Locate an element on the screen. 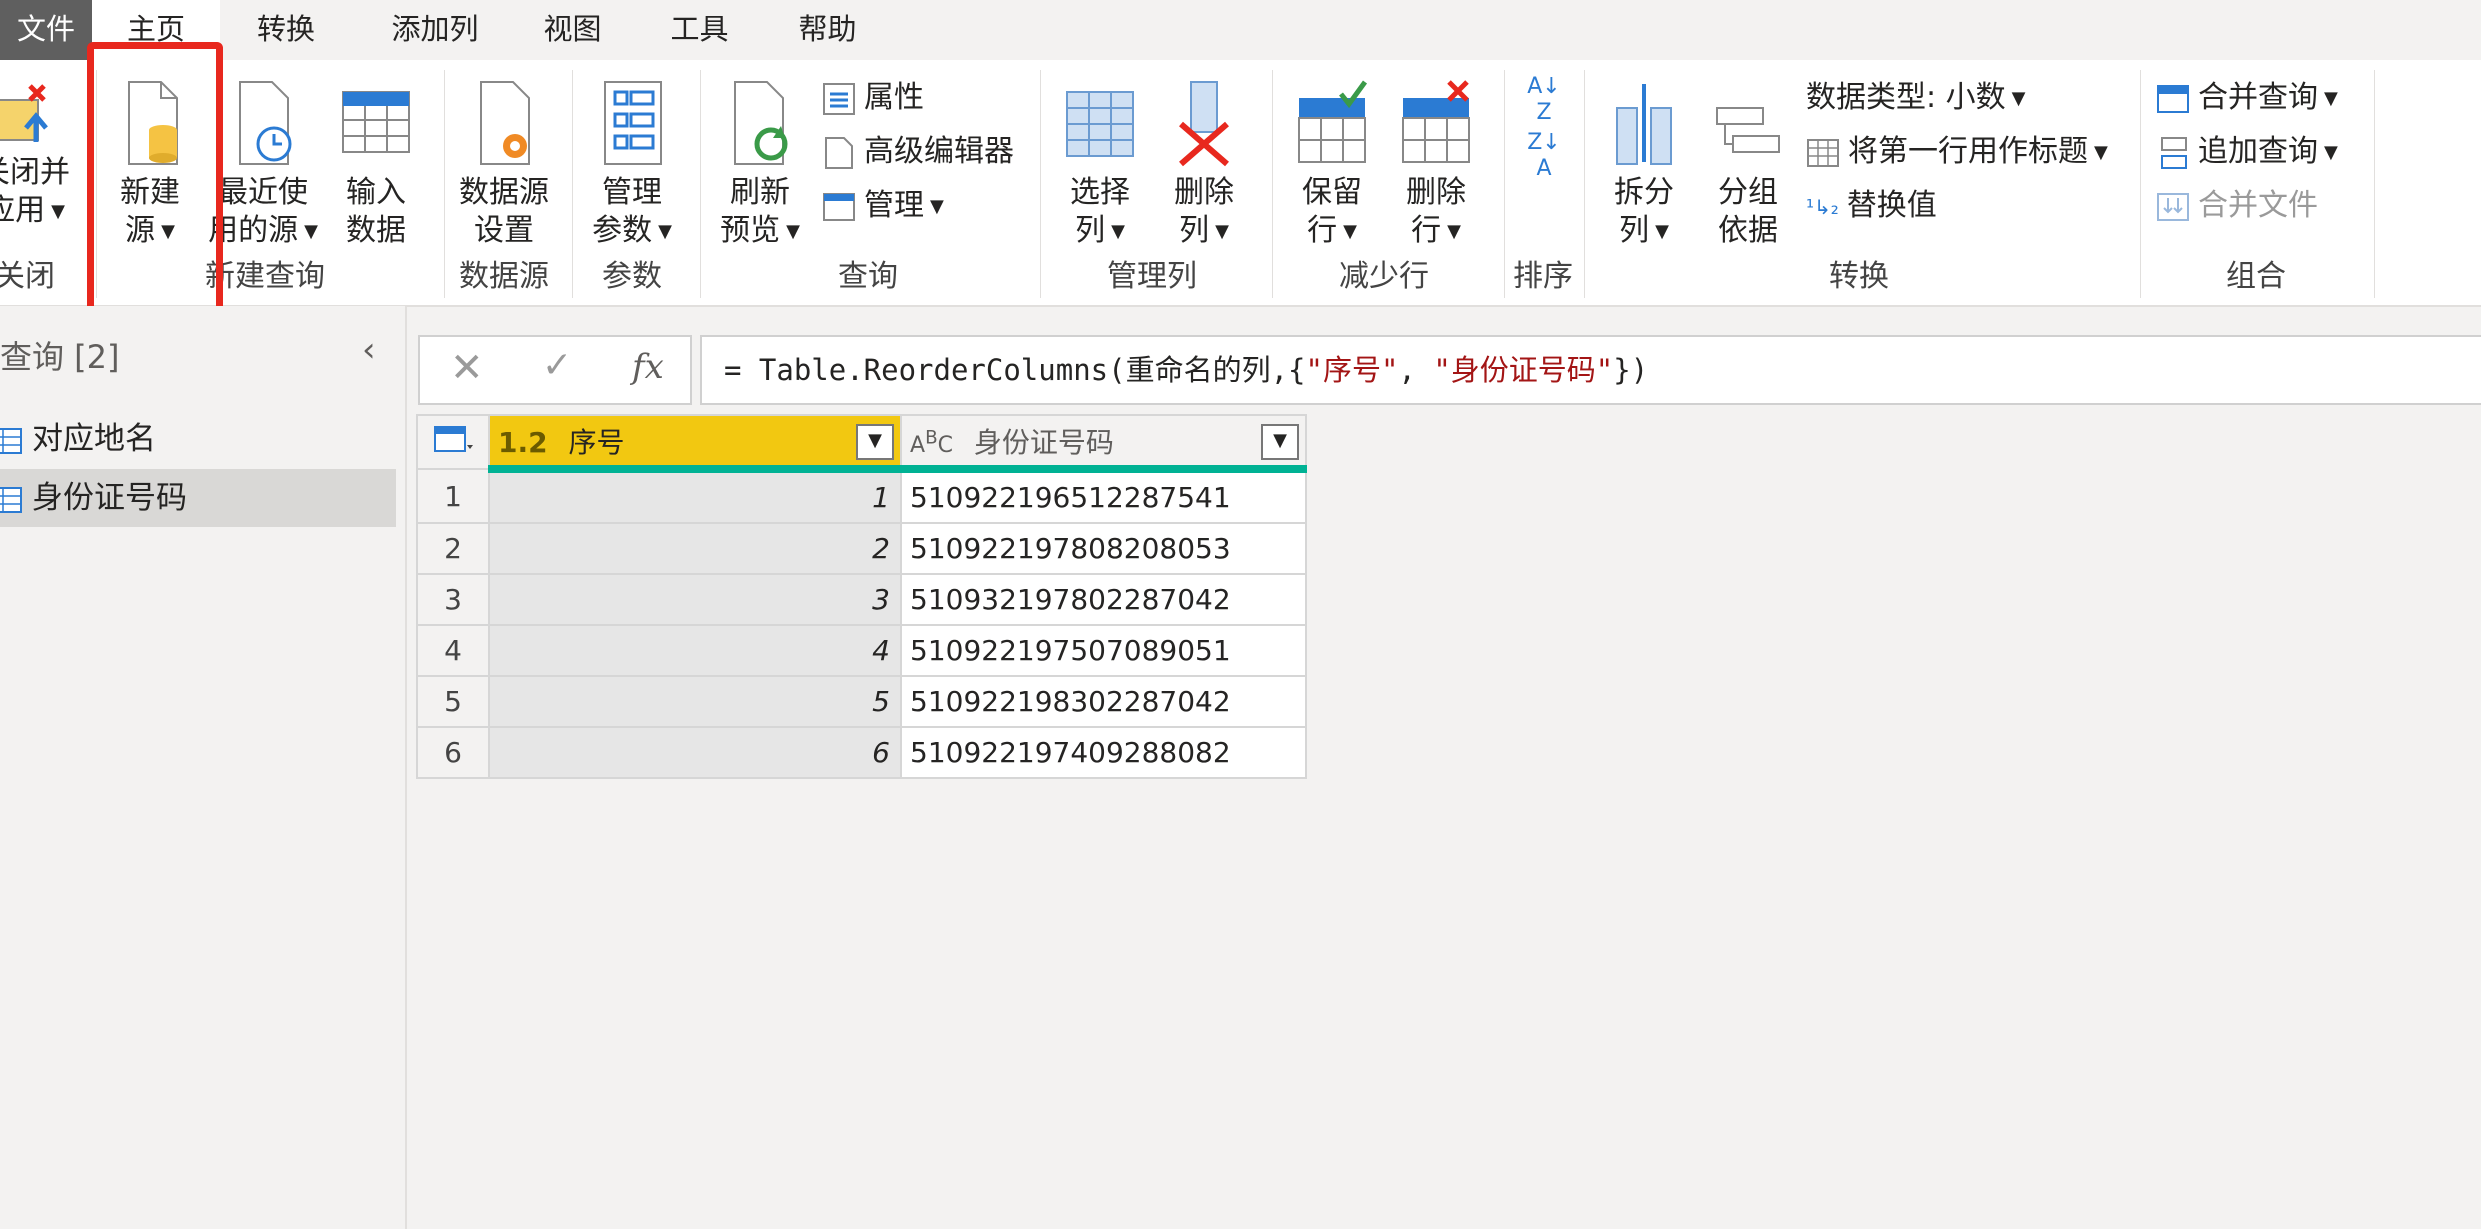 The image size is (2481, 1229). recent-sources-icon is located at coordinates (265, 123).